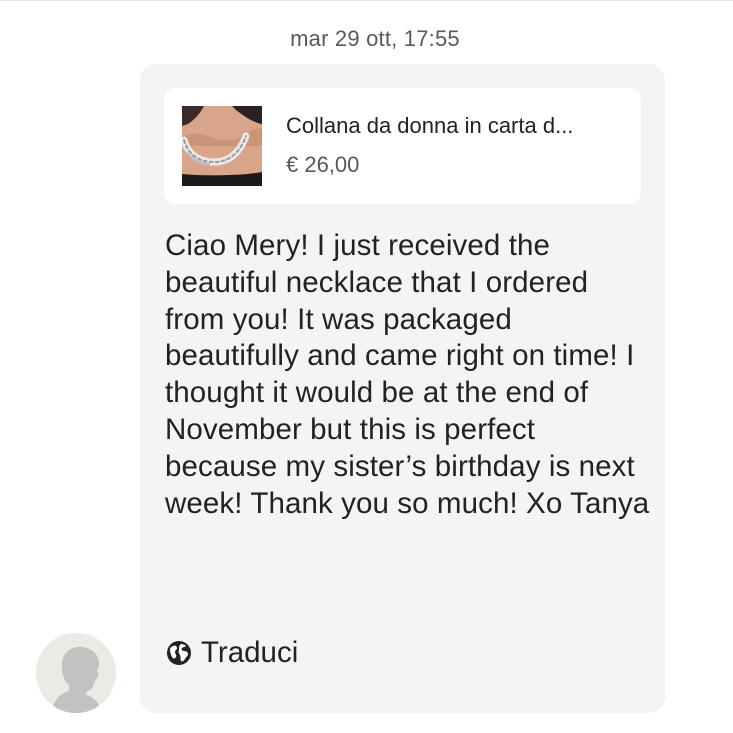  What do you see at coordinates (179, 653) in the screenshot?
I see `globe-icon` at bounding box center [179, 653].